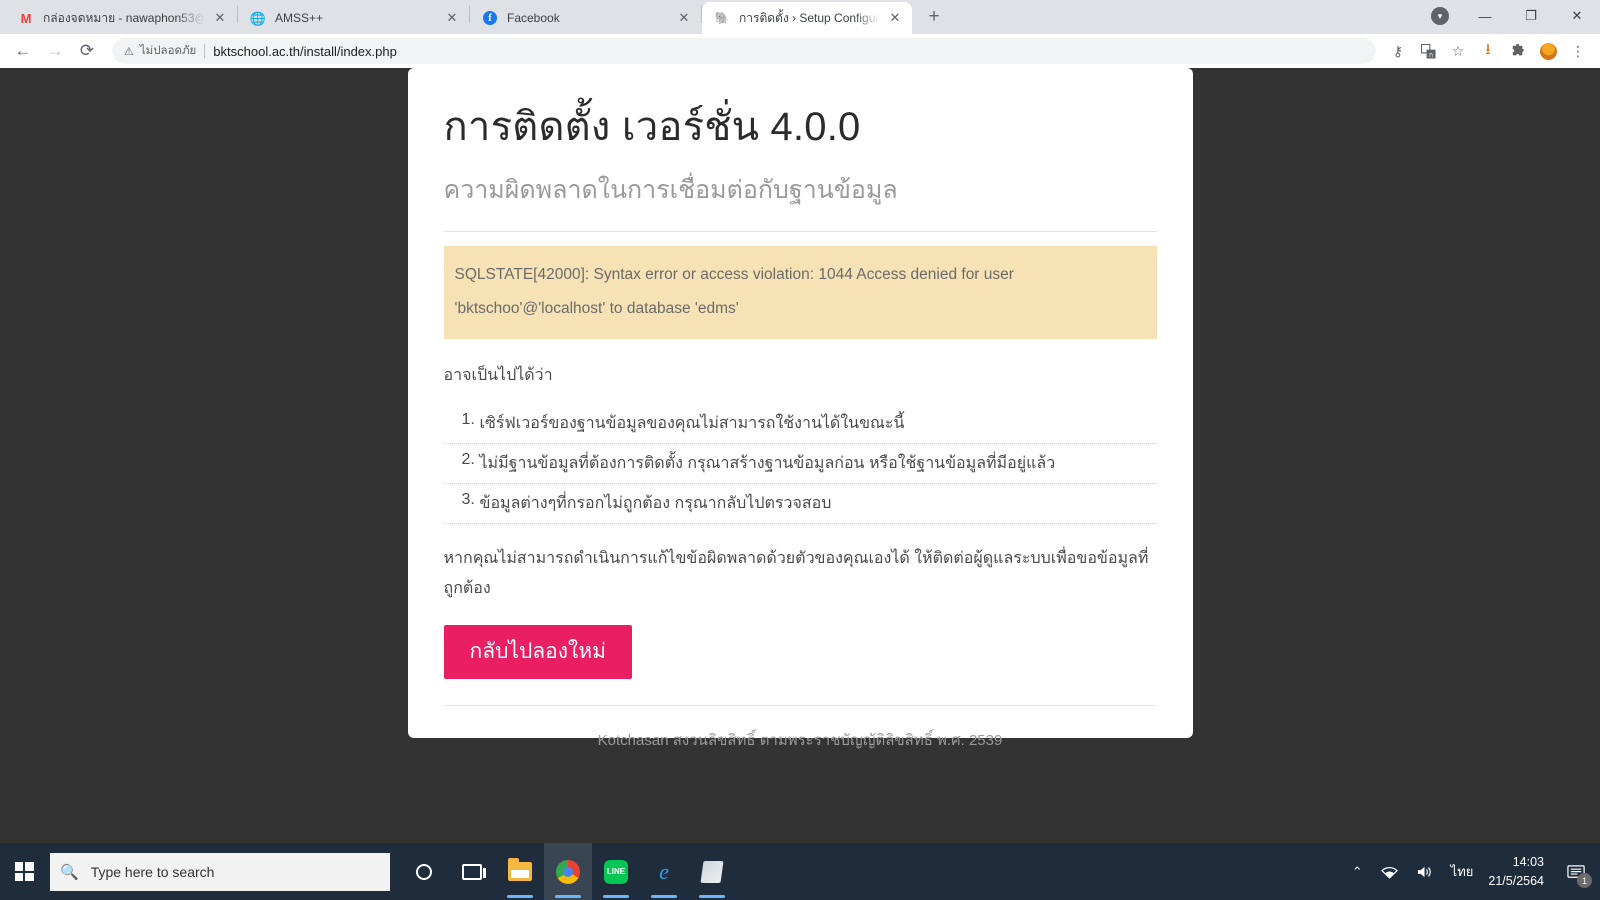  What do you see at coordinates (1516, 880) in the screenshot?
I see `clock-date: 21/5/2564` at bounding box center [1516, 880].